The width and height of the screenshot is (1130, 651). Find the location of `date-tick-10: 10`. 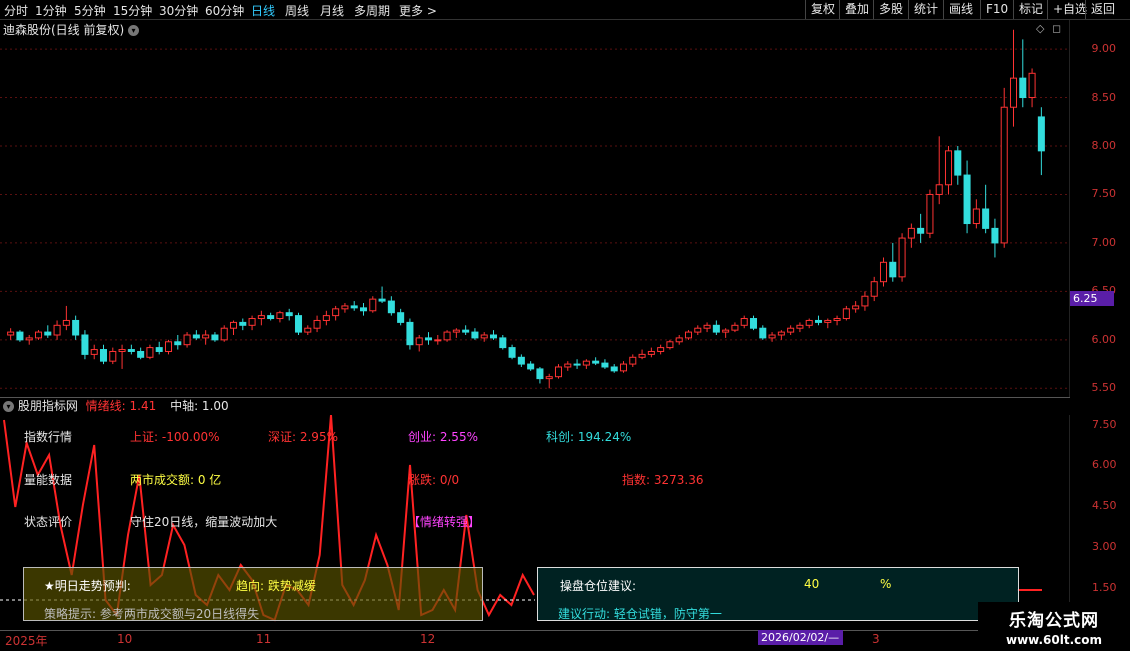

date-tick-10: 10 is located at coordinates (125, 639).